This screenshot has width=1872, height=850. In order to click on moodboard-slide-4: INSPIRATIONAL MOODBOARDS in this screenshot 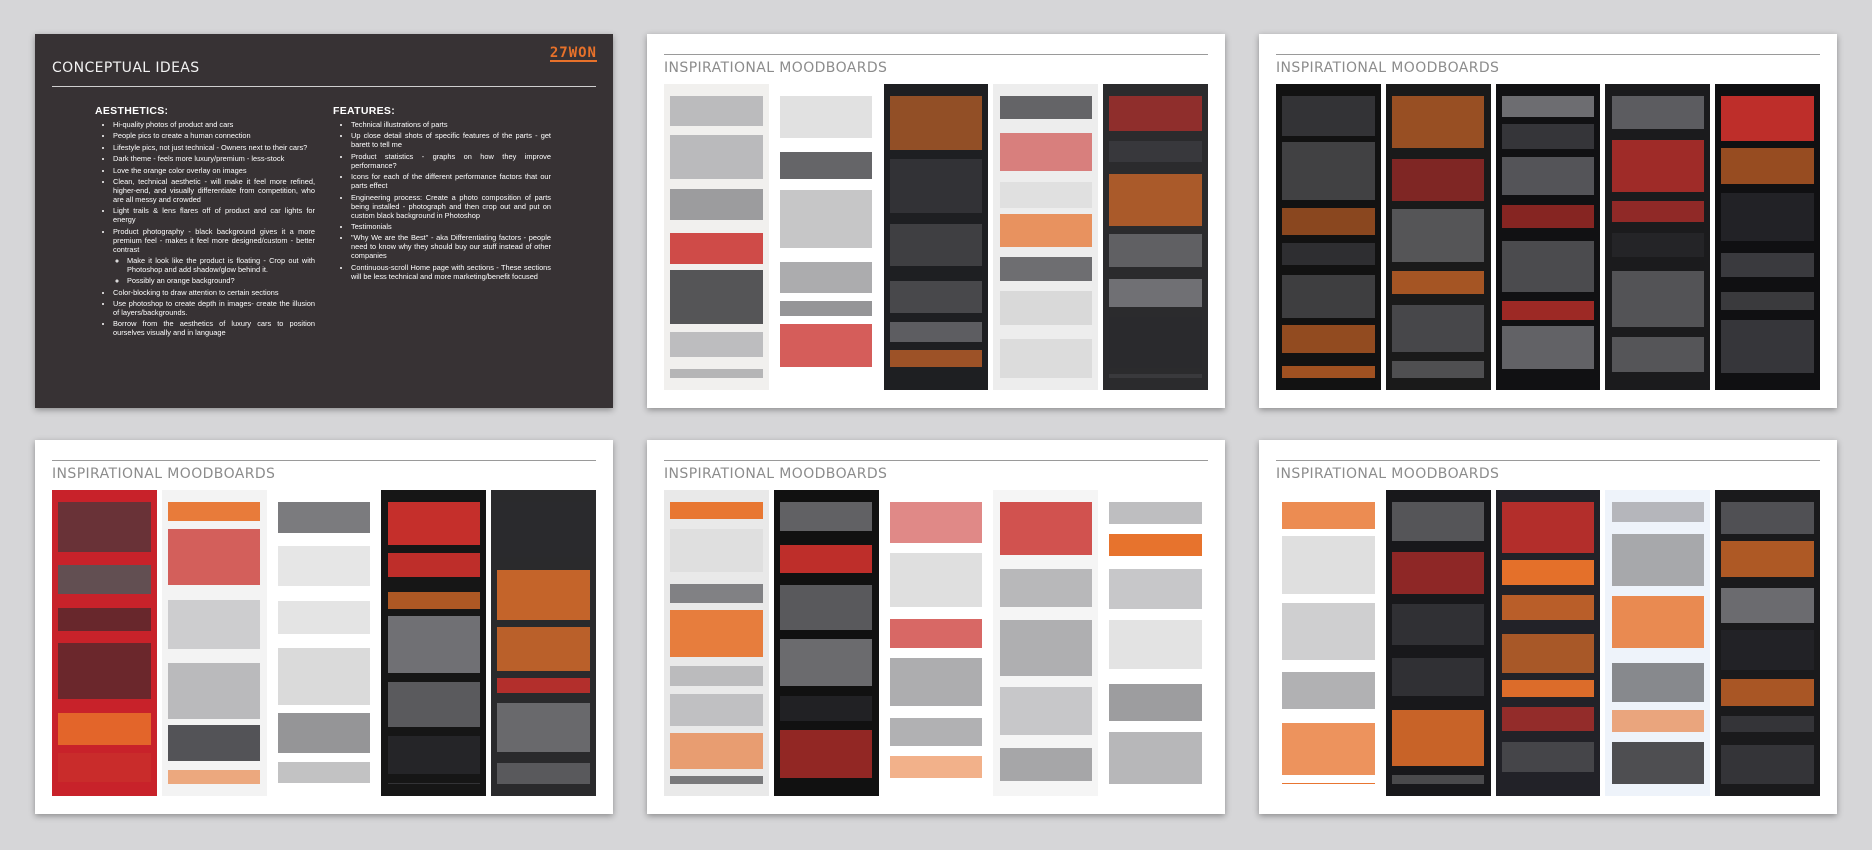, I will do `click(936, 627)`.